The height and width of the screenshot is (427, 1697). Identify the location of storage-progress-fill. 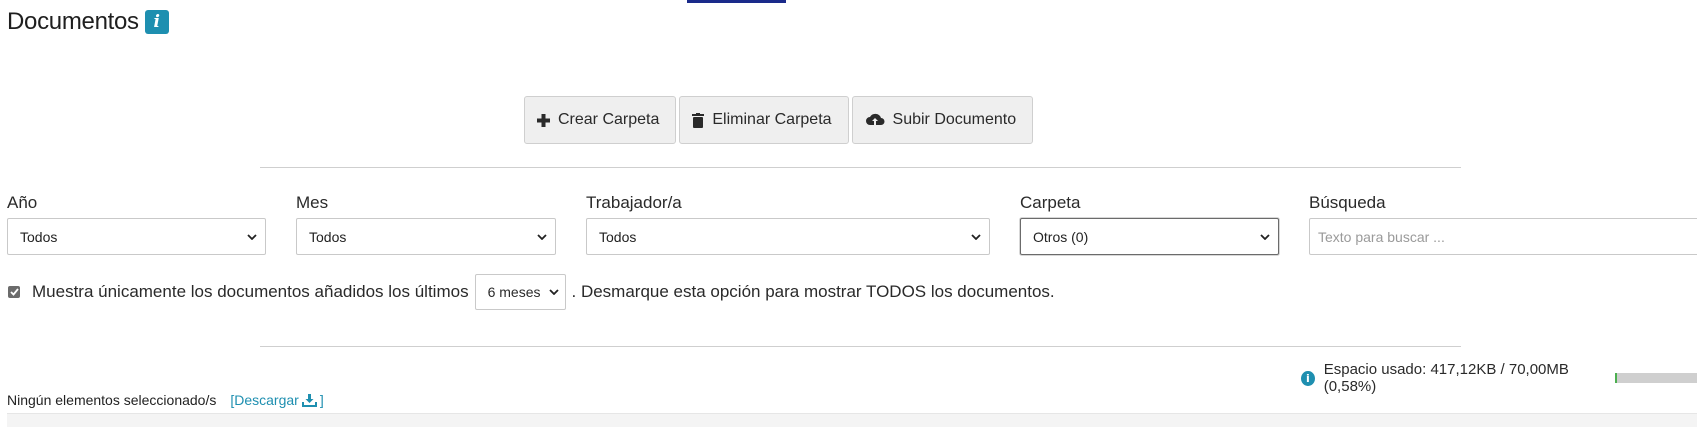
(1615, 378).